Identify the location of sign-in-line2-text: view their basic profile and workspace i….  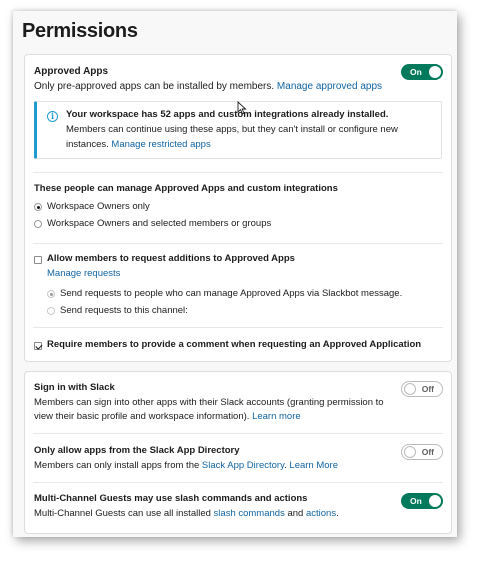
(142, 416).